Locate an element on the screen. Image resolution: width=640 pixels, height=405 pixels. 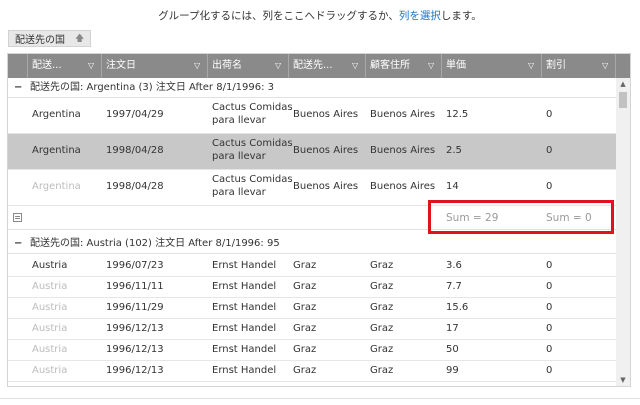
cell-unit-price: 12.5 is located at coordinates (457, 114).